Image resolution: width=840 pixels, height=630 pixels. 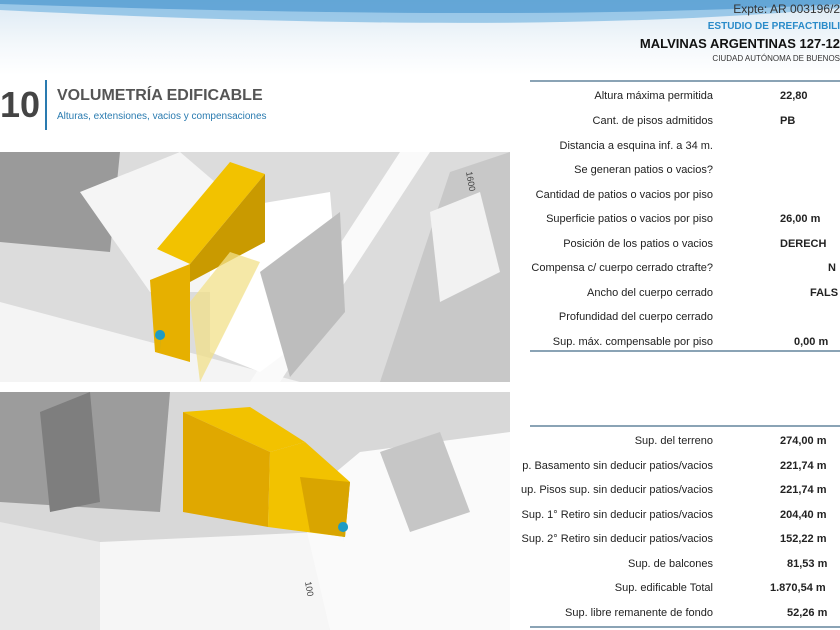 What do you see at coordinates (803, 244) in the screenshot?
I see `row-value: DERECH` at bounding box center [803, 244].